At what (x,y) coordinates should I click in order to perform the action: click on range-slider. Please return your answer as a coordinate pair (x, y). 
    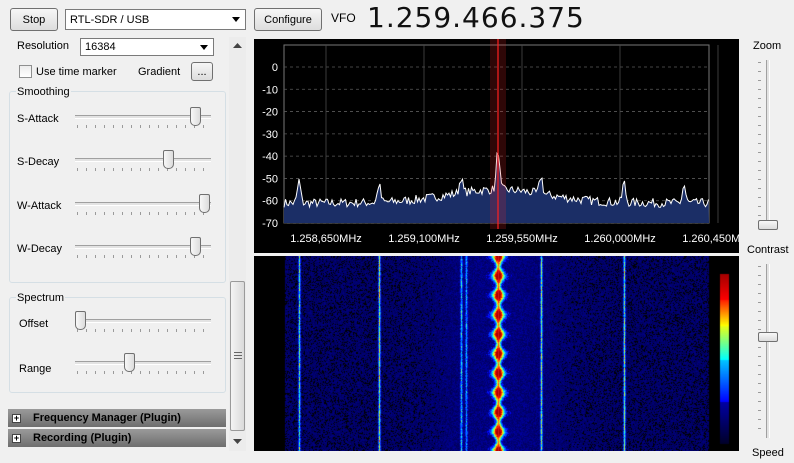
    Looking at the image, I should click on (143, 365).